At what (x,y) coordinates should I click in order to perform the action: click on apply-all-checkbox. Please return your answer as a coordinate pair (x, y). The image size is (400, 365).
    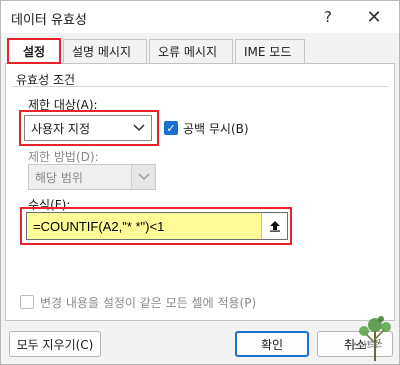
    Looking at the image, I should click on (27, 302).